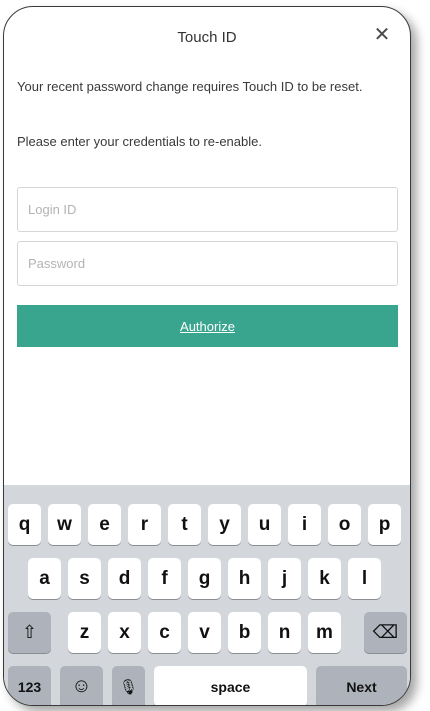 Image resolution: width=430 pixels, height=711 pixels. I want to click on key-f: f, so click(164, 578).